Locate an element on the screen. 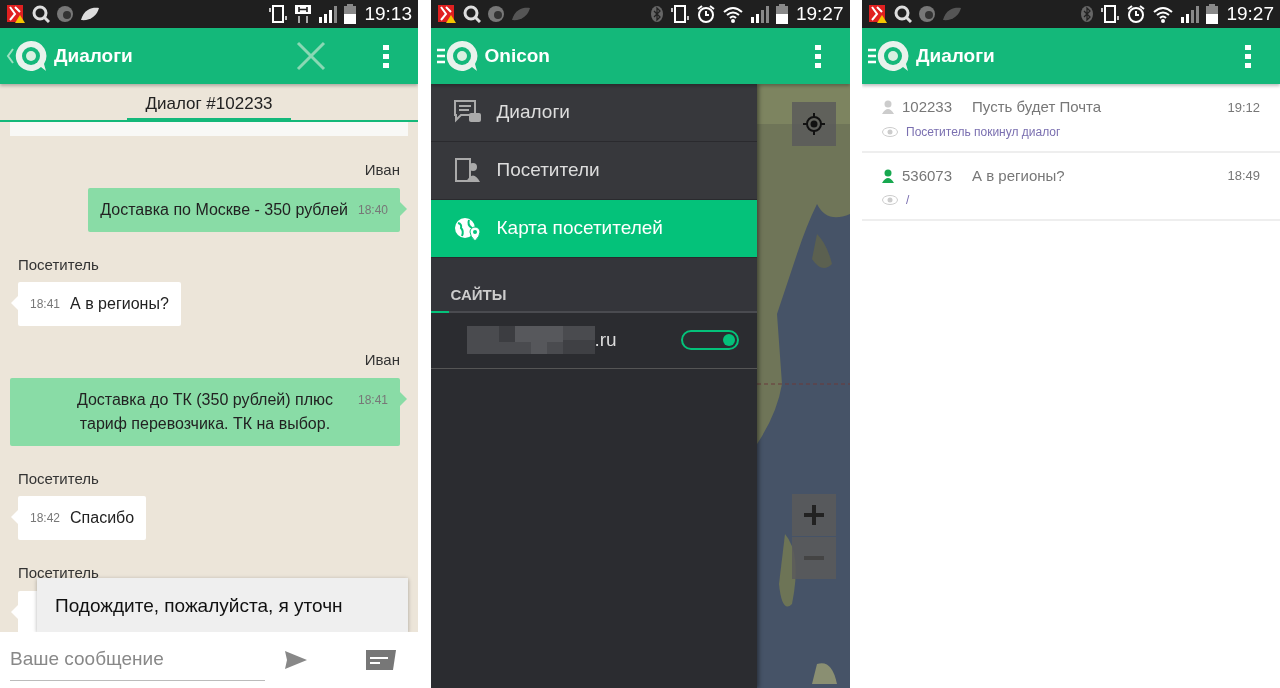 This screenshot has height=688, width=1280. dialog-status: / is located at coordinates (908, 200).